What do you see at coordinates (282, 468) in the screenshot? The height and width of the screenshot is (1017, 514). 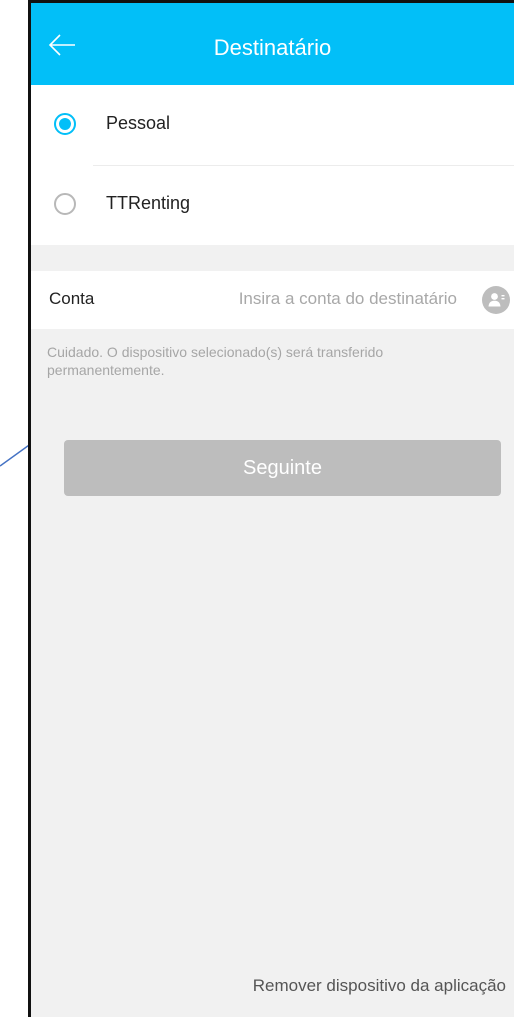 I see `next-button: Seguinte` at bounding box center [282, 468].